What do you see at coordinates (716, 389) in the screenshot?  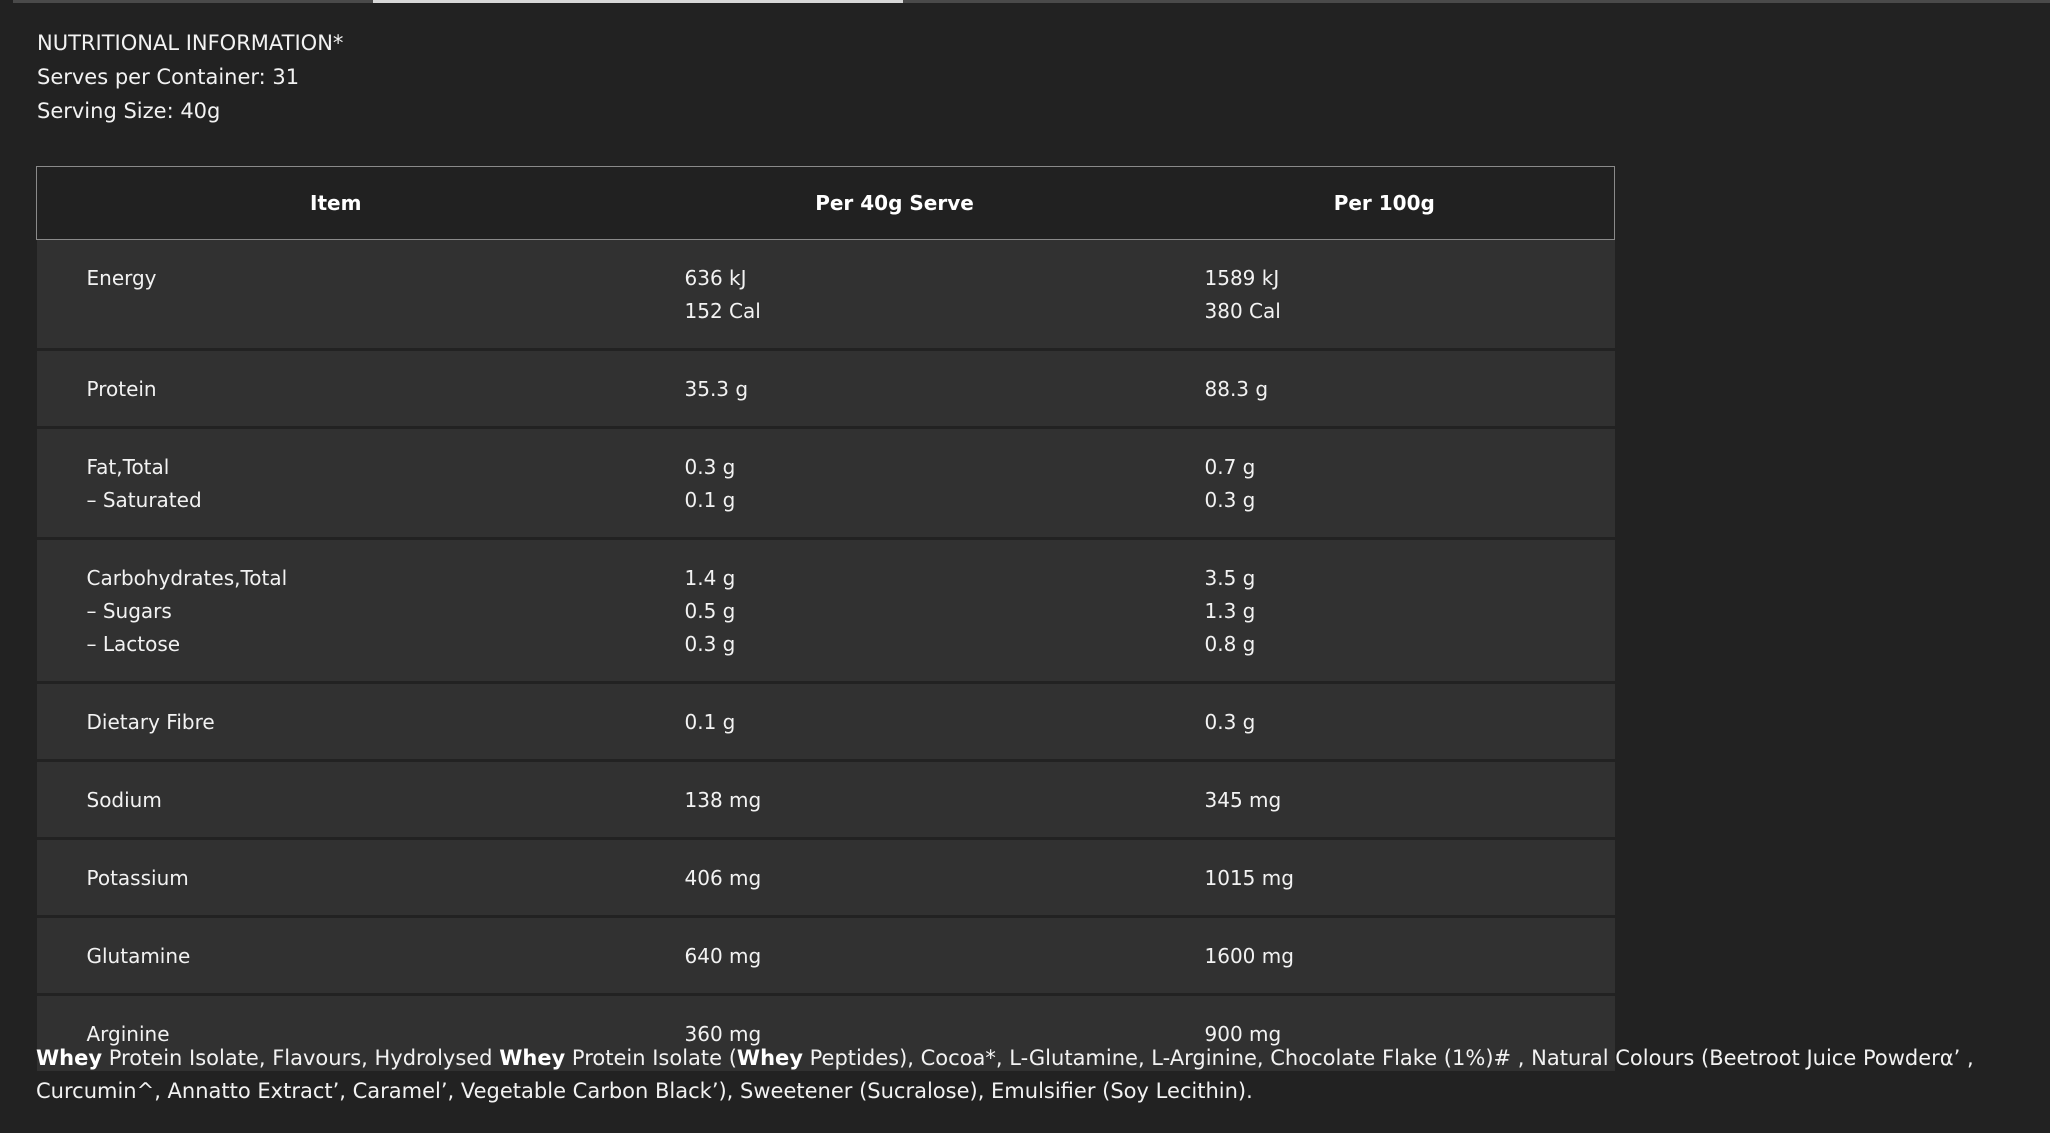 I see `per-serve-cell-line: 35.3 g` at bounding box center [716, 389].